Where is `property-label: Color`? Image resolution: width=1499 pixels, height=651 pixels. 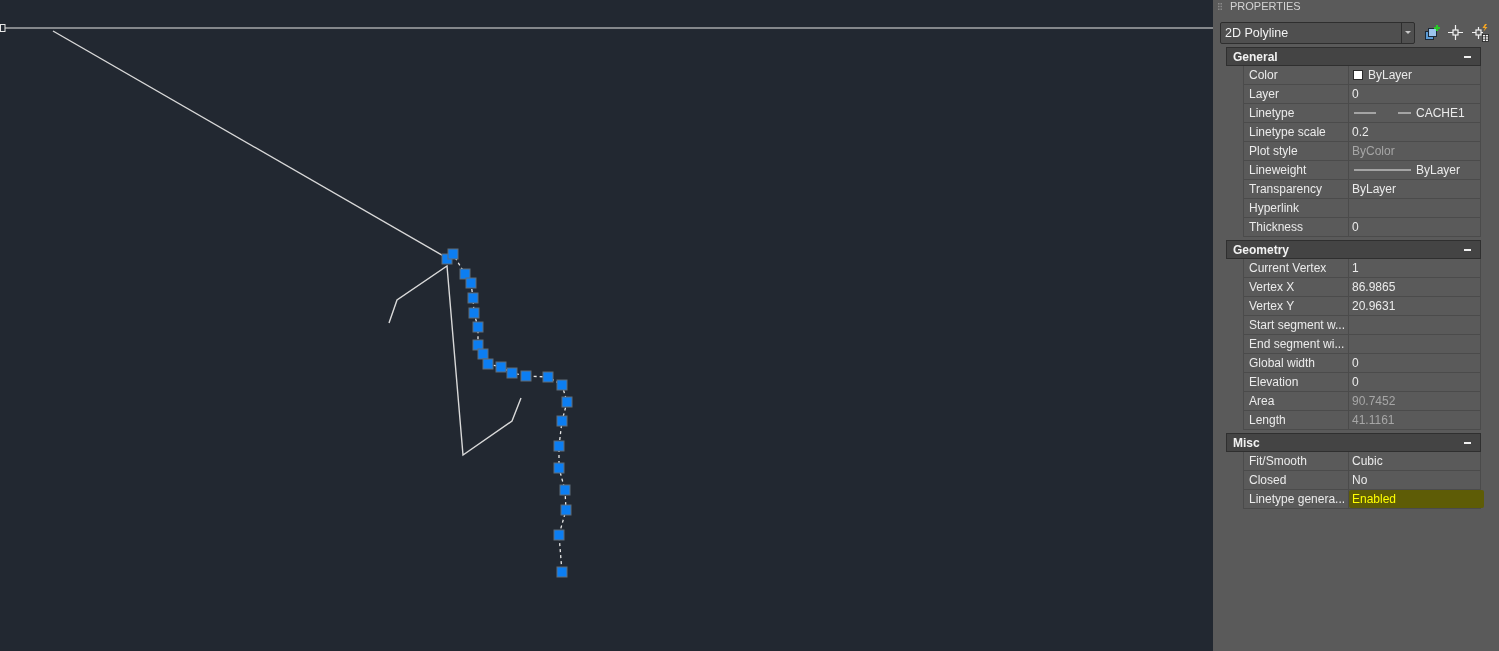
property-label: Color is located at coordinates (1296, 75).